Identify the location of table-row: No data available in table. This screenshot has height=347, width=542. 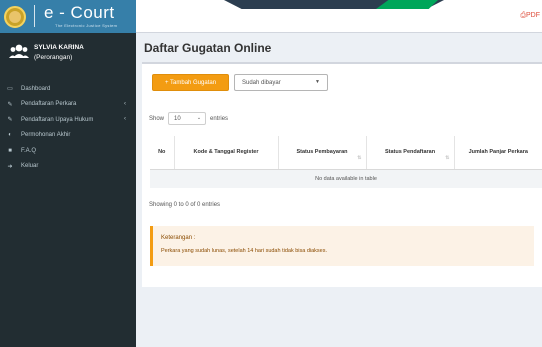
(346, 178).